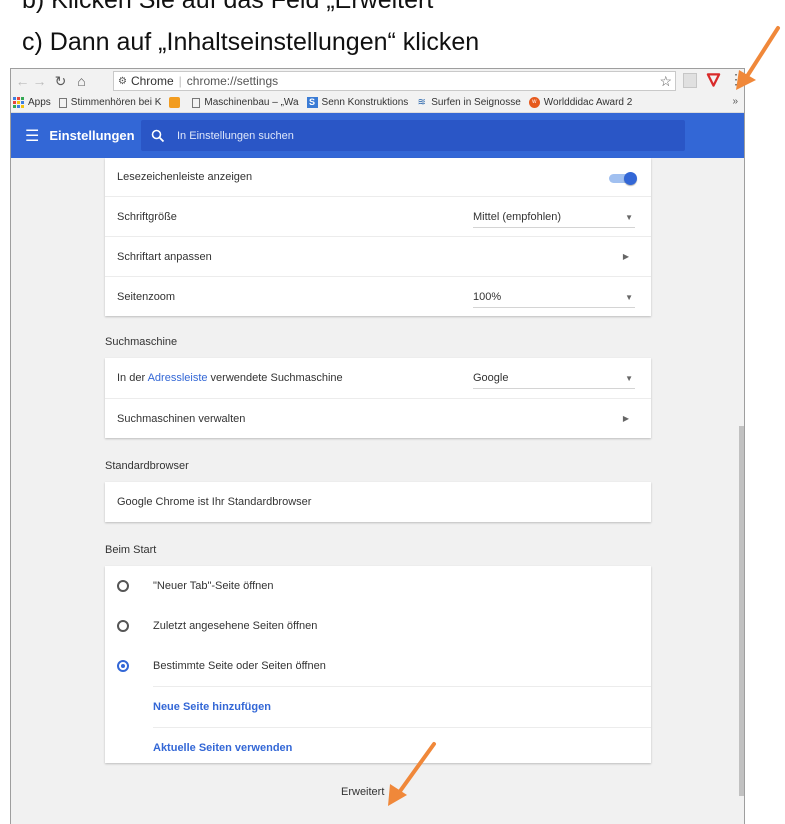  Describe the element at coordinates (357, 102) in the screenshot. I see `bookmark-item: S Senn Konstruktions` at that location.